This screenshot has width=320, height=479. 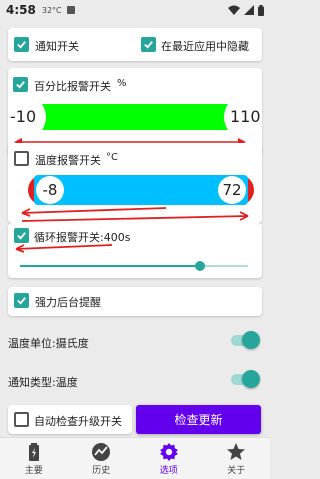 I want to click on nav-label-main: 主要, so click(x=33, y=470).